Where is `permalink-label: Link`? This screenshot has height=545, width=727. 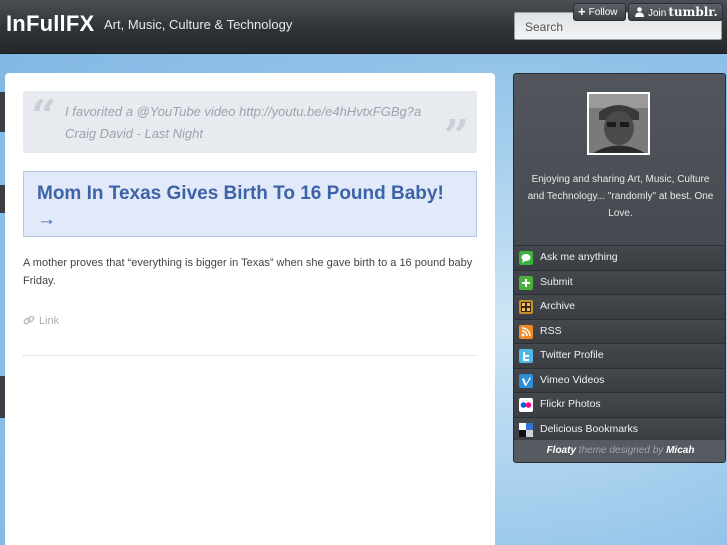 permalink-label: Link is located at coordinates (49, 321).